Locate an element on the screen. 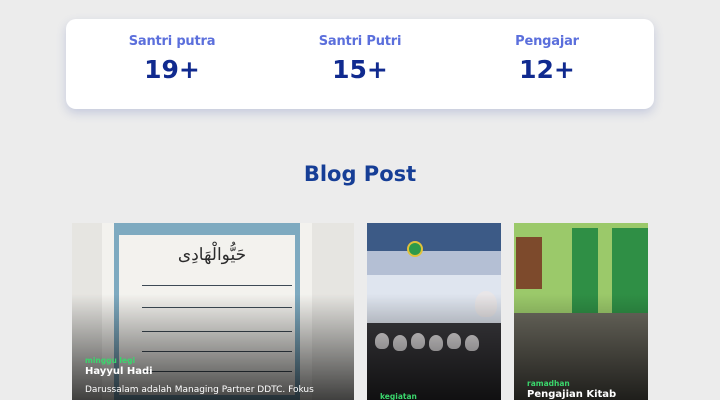 The height and width of the screenshot is (400, 720). stat-value: 19+ is located at coordinates (172, 69).